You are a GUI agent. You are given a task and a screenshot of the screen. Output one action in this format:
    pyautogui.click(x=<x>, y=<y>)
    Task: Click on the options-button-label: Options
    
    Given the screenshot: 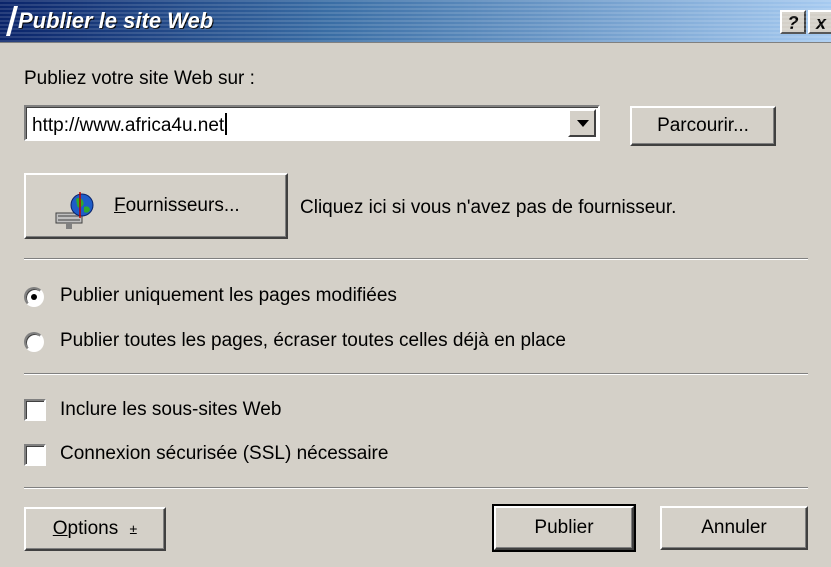 What is the action you would take?
    pyautogui.click(x=85, y=528)
    